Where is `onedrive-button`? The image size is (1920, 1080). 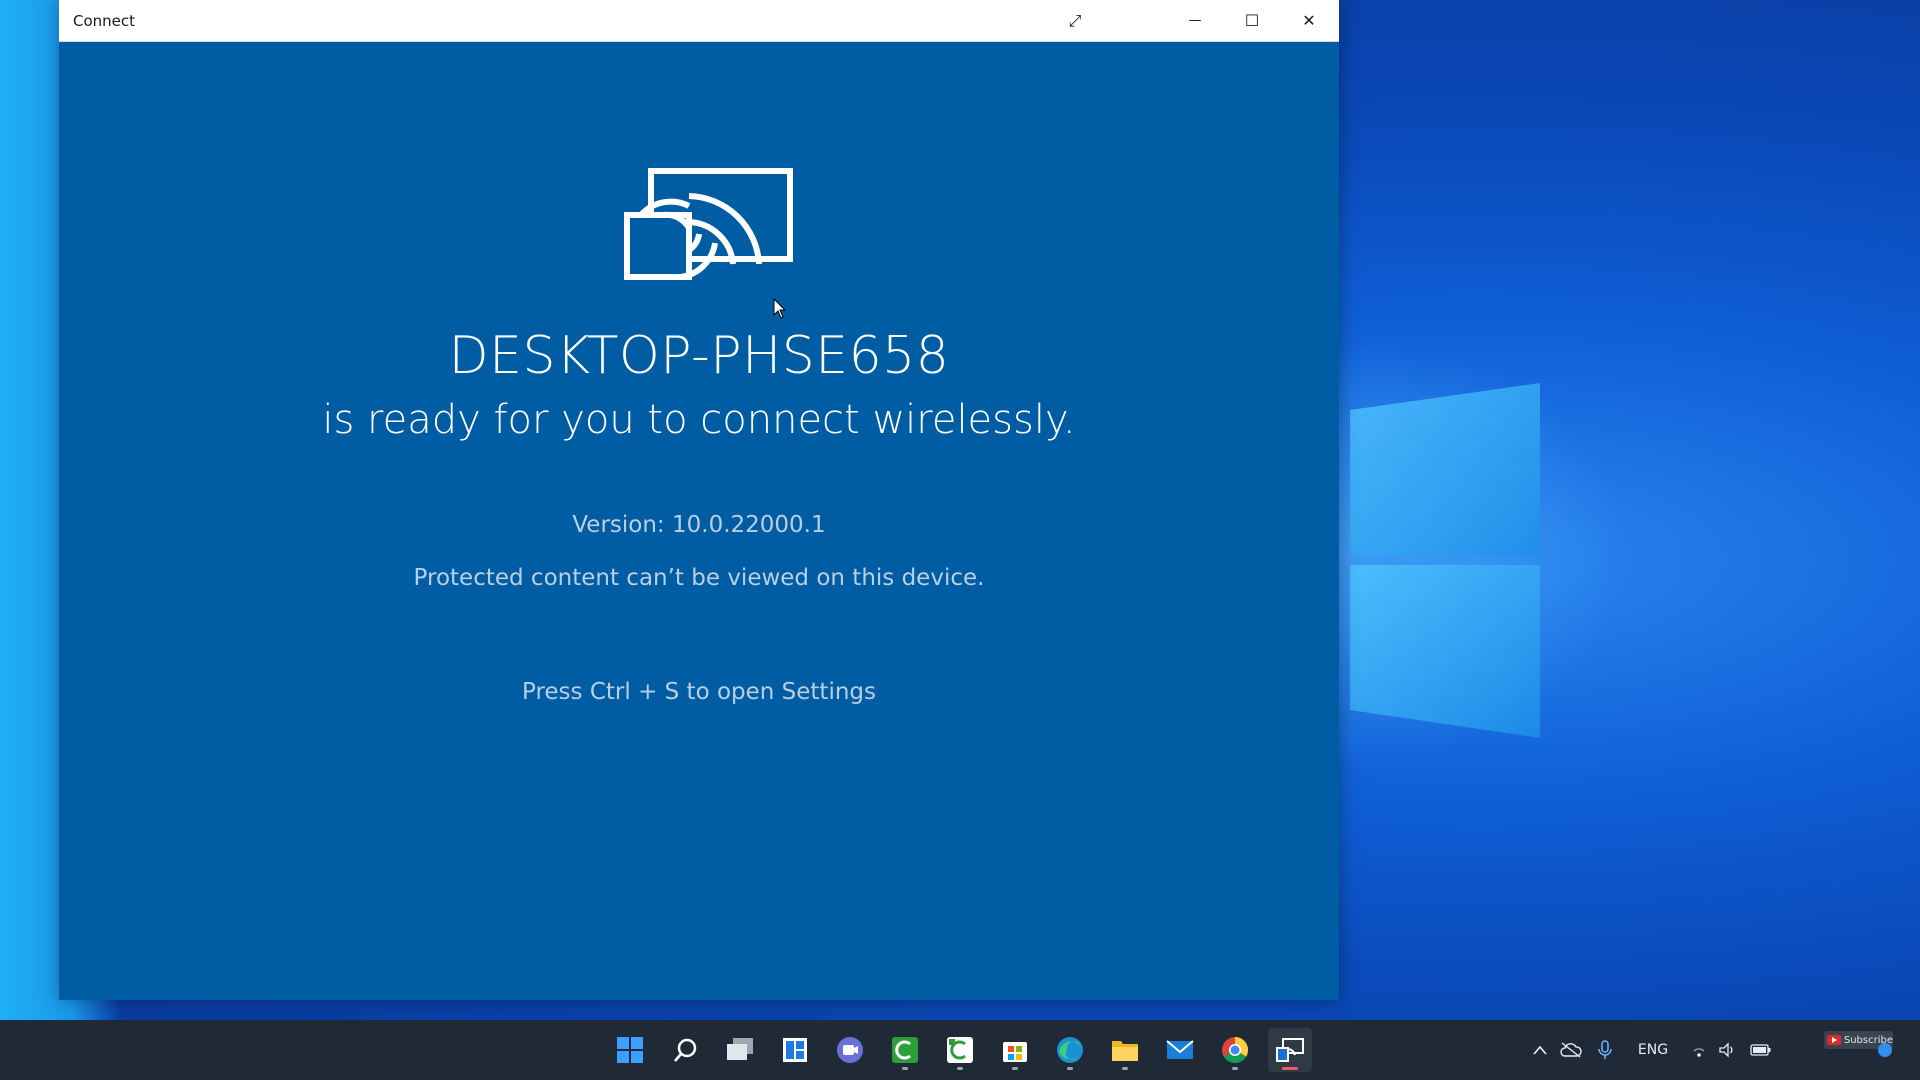
onedrive-button is located at coordinates (1571, 1050).